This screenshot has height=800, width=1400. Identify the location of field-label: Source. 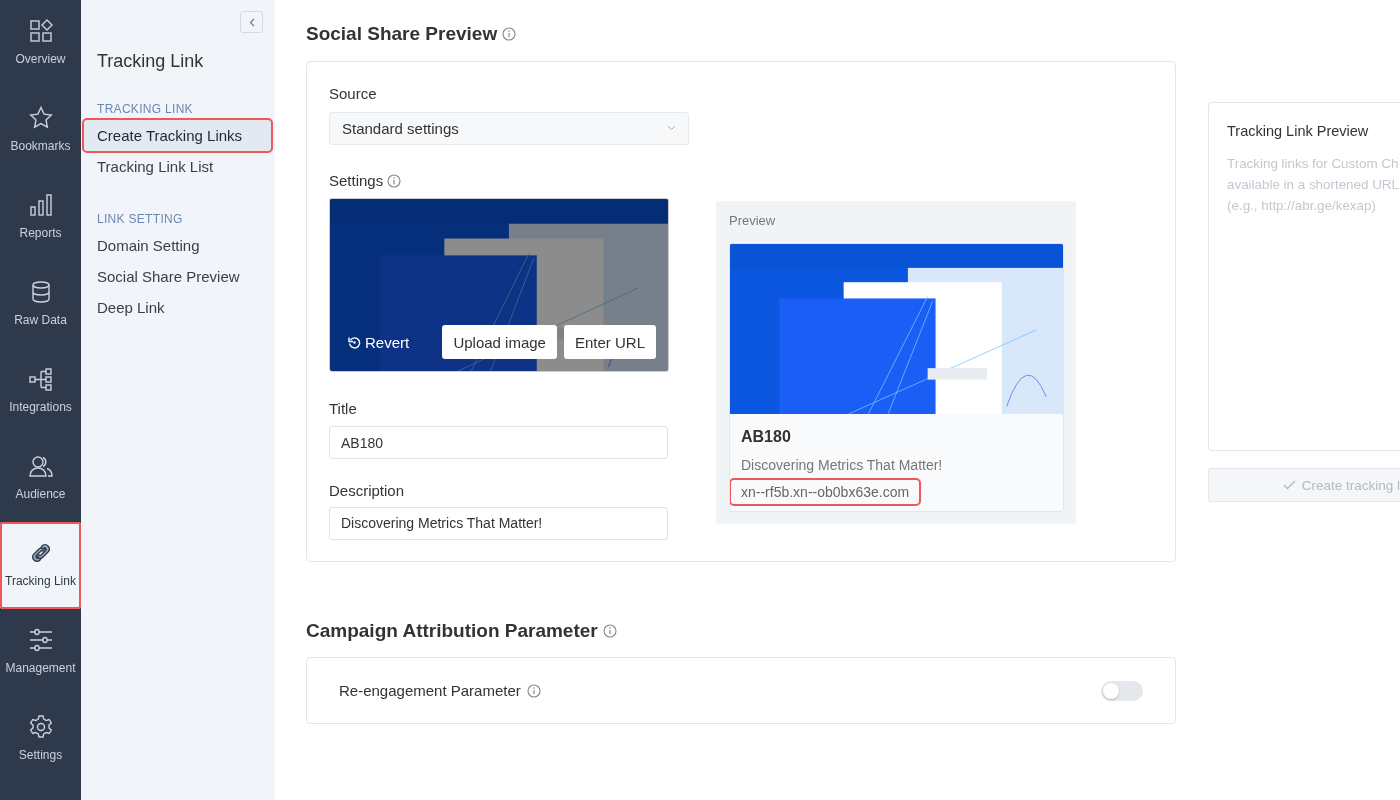
(353, 94).